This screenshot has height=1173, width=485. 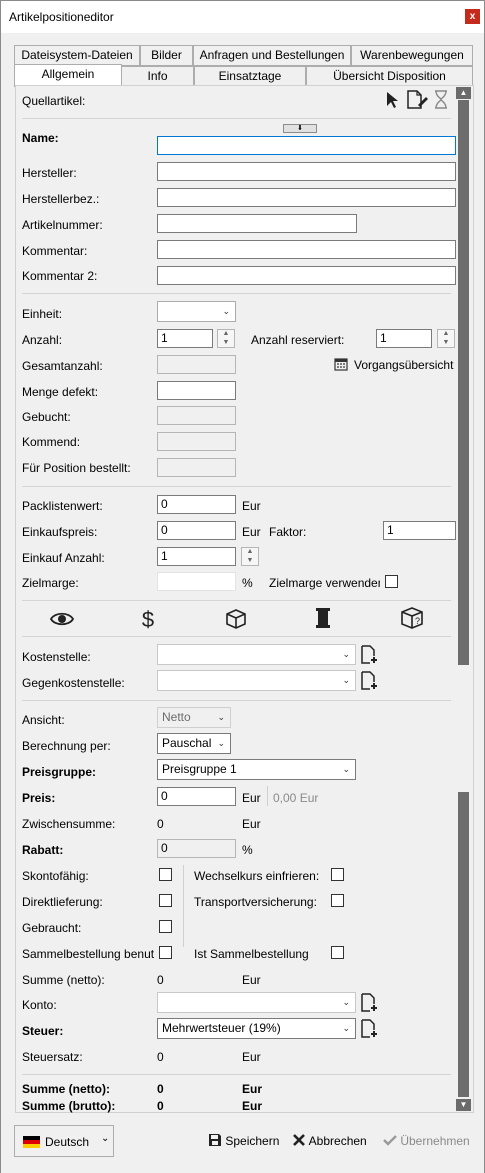 What do you see at coordinates (419, 530) in the screenshot?
I see `faktor-input: 1` at bounding box center [419, 530].